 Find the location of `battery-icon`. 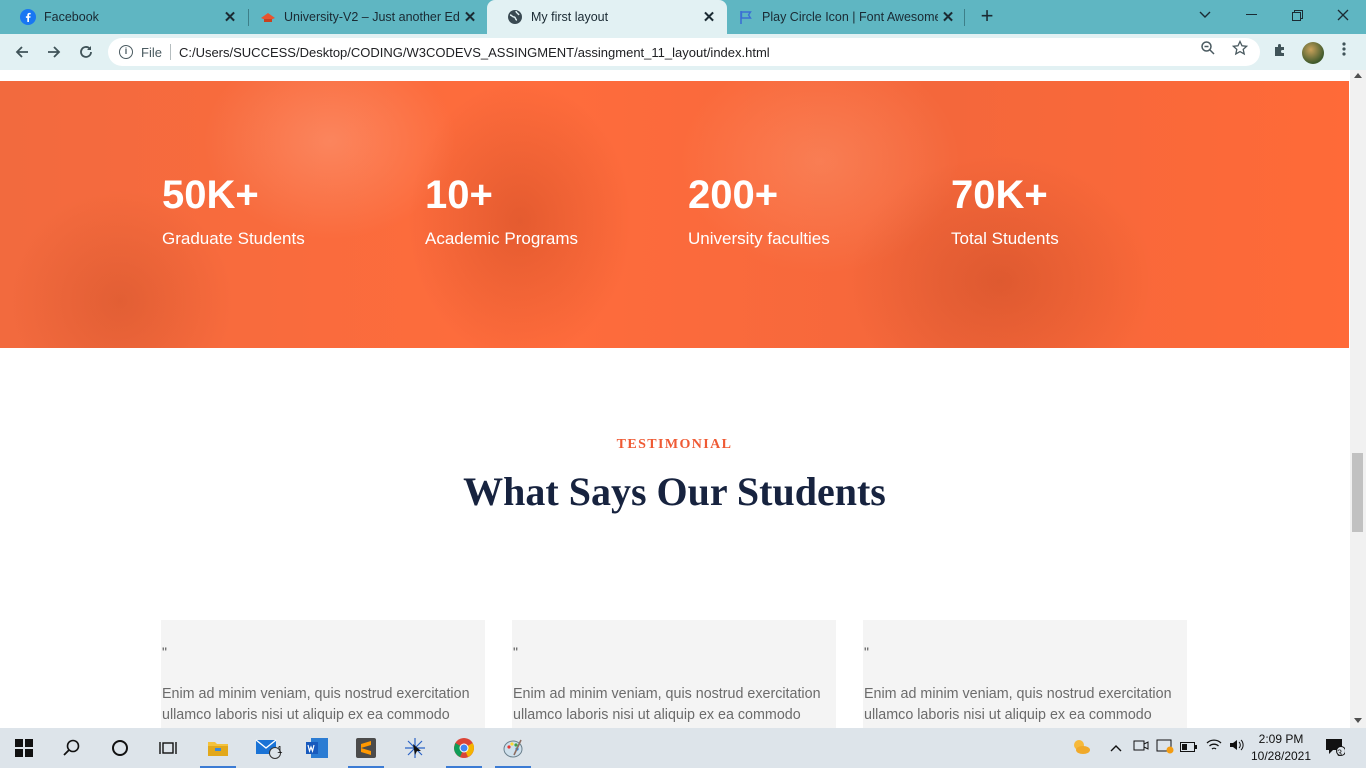

battery-icon is located at coordinates (1189, 748).